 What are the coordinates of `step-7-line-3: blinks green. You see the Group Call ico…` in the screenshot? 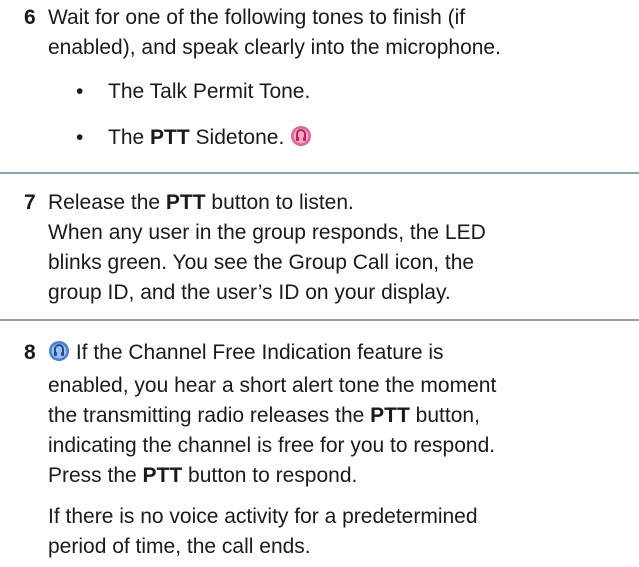 It's located at (261, 262).